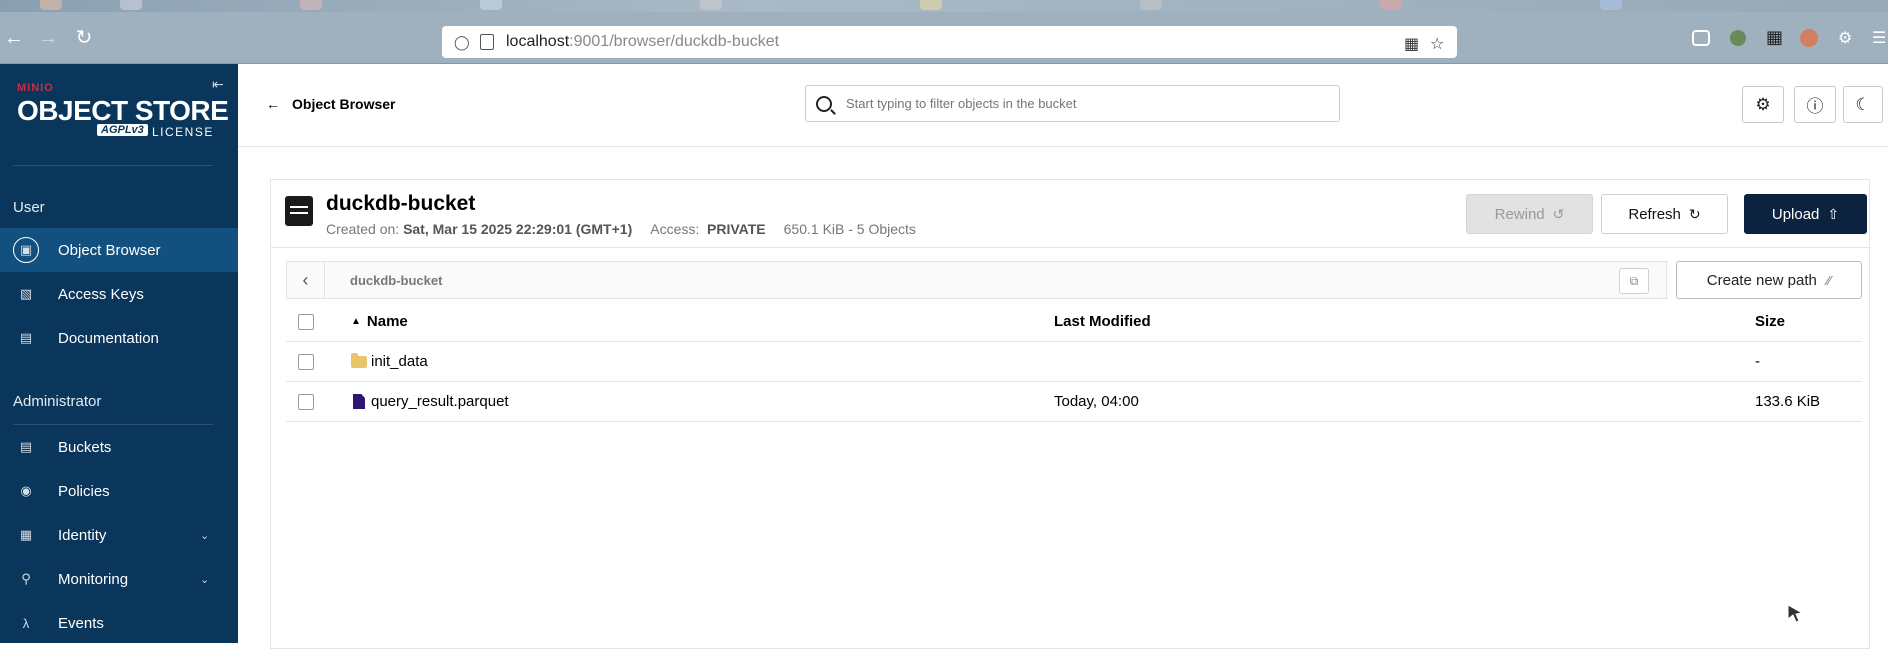  What do you see at coordinates (57, 401) in the screenshot?
I see `section-title-administrator: Administrator` at bounding box center [57, 401].